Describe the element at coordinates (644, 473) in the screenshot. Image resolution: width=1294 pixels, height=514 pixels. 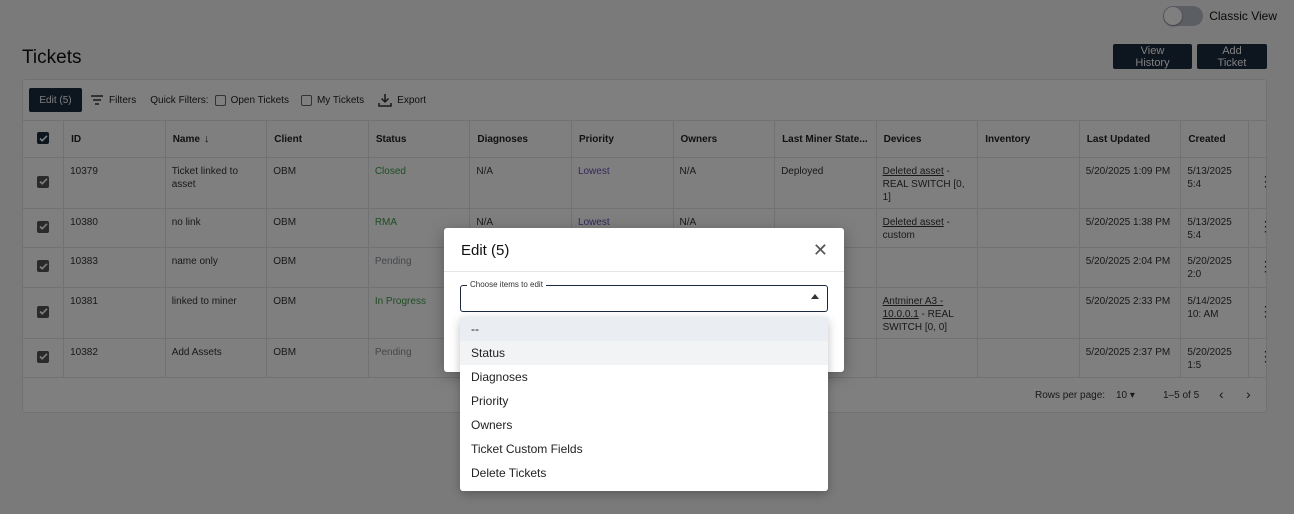
I see `option-delete-tickets: Delete Tickets` at that location.